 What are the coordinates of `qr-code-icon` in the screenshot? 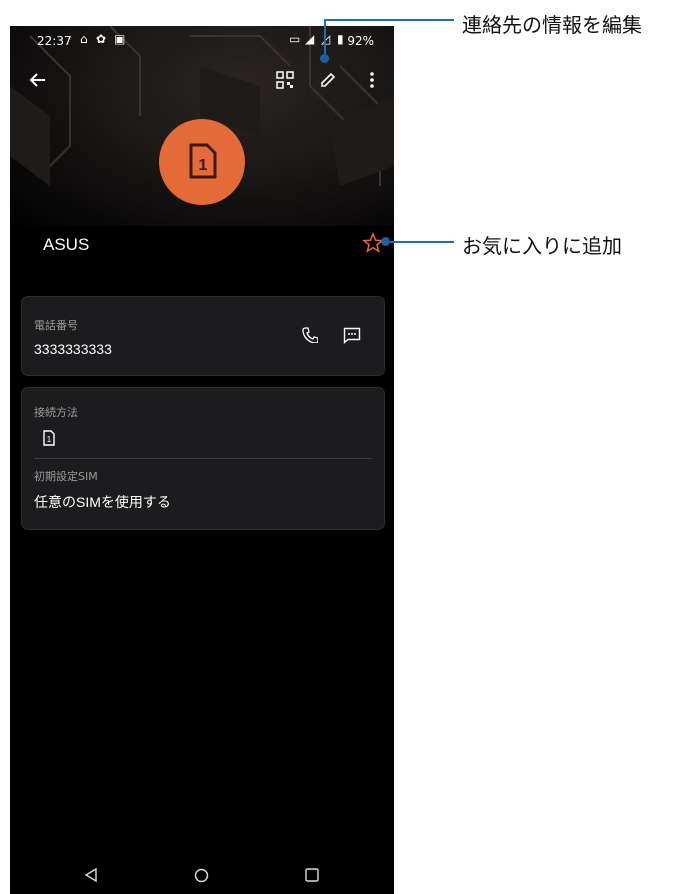 It's located at (285, 80).